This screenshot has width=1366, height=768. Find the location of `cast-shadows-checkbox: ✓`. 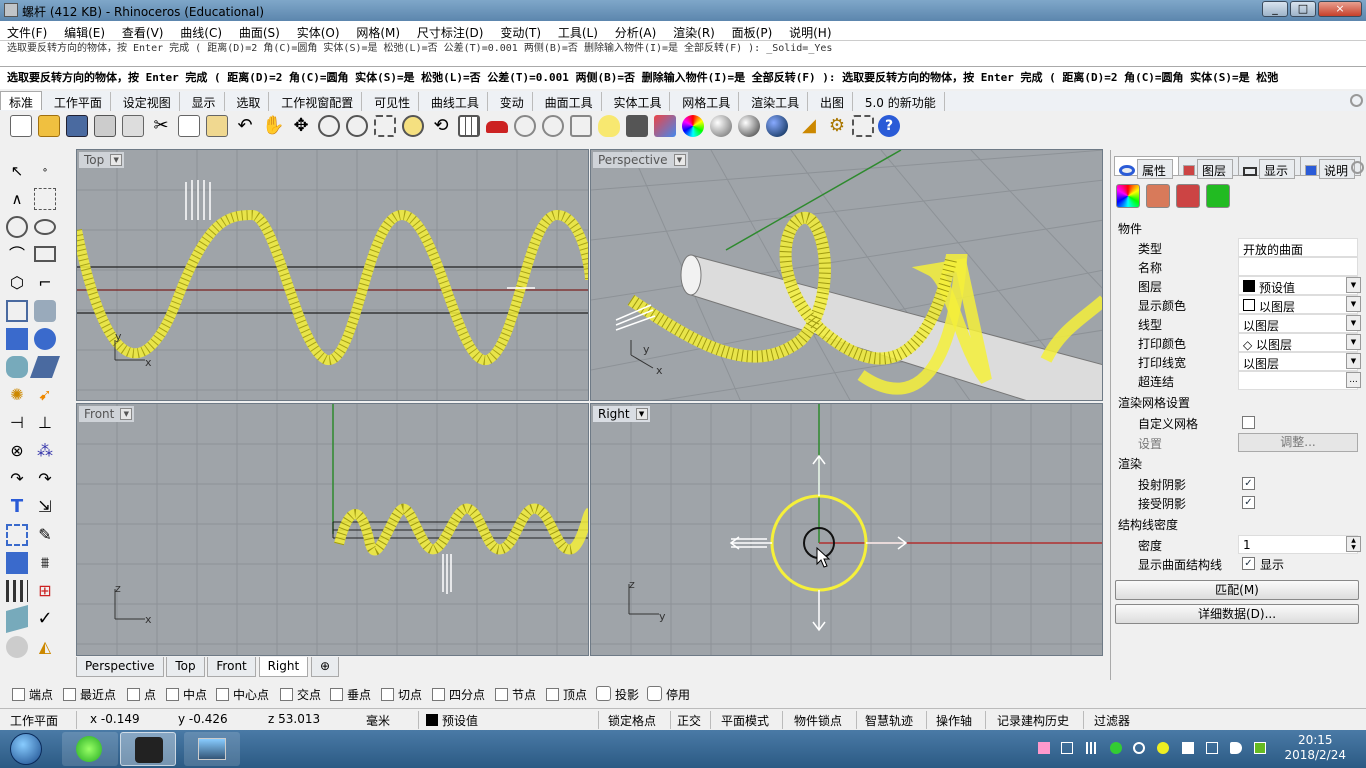

cast-shadows-checkbox: ✓ is located at coordinates (1248, 483).